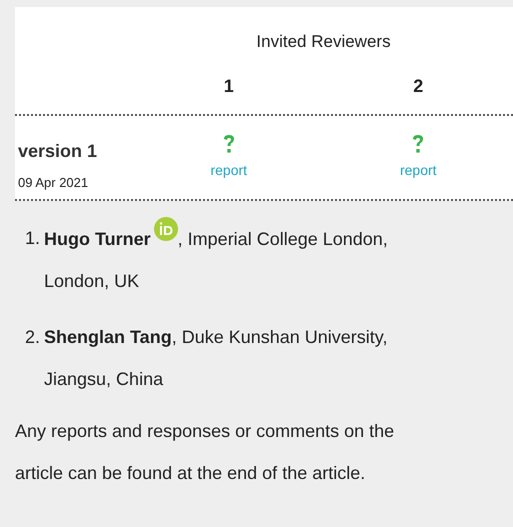 The image size is (513, 527). I want to click on column-heading: 1, so click(228, 86).